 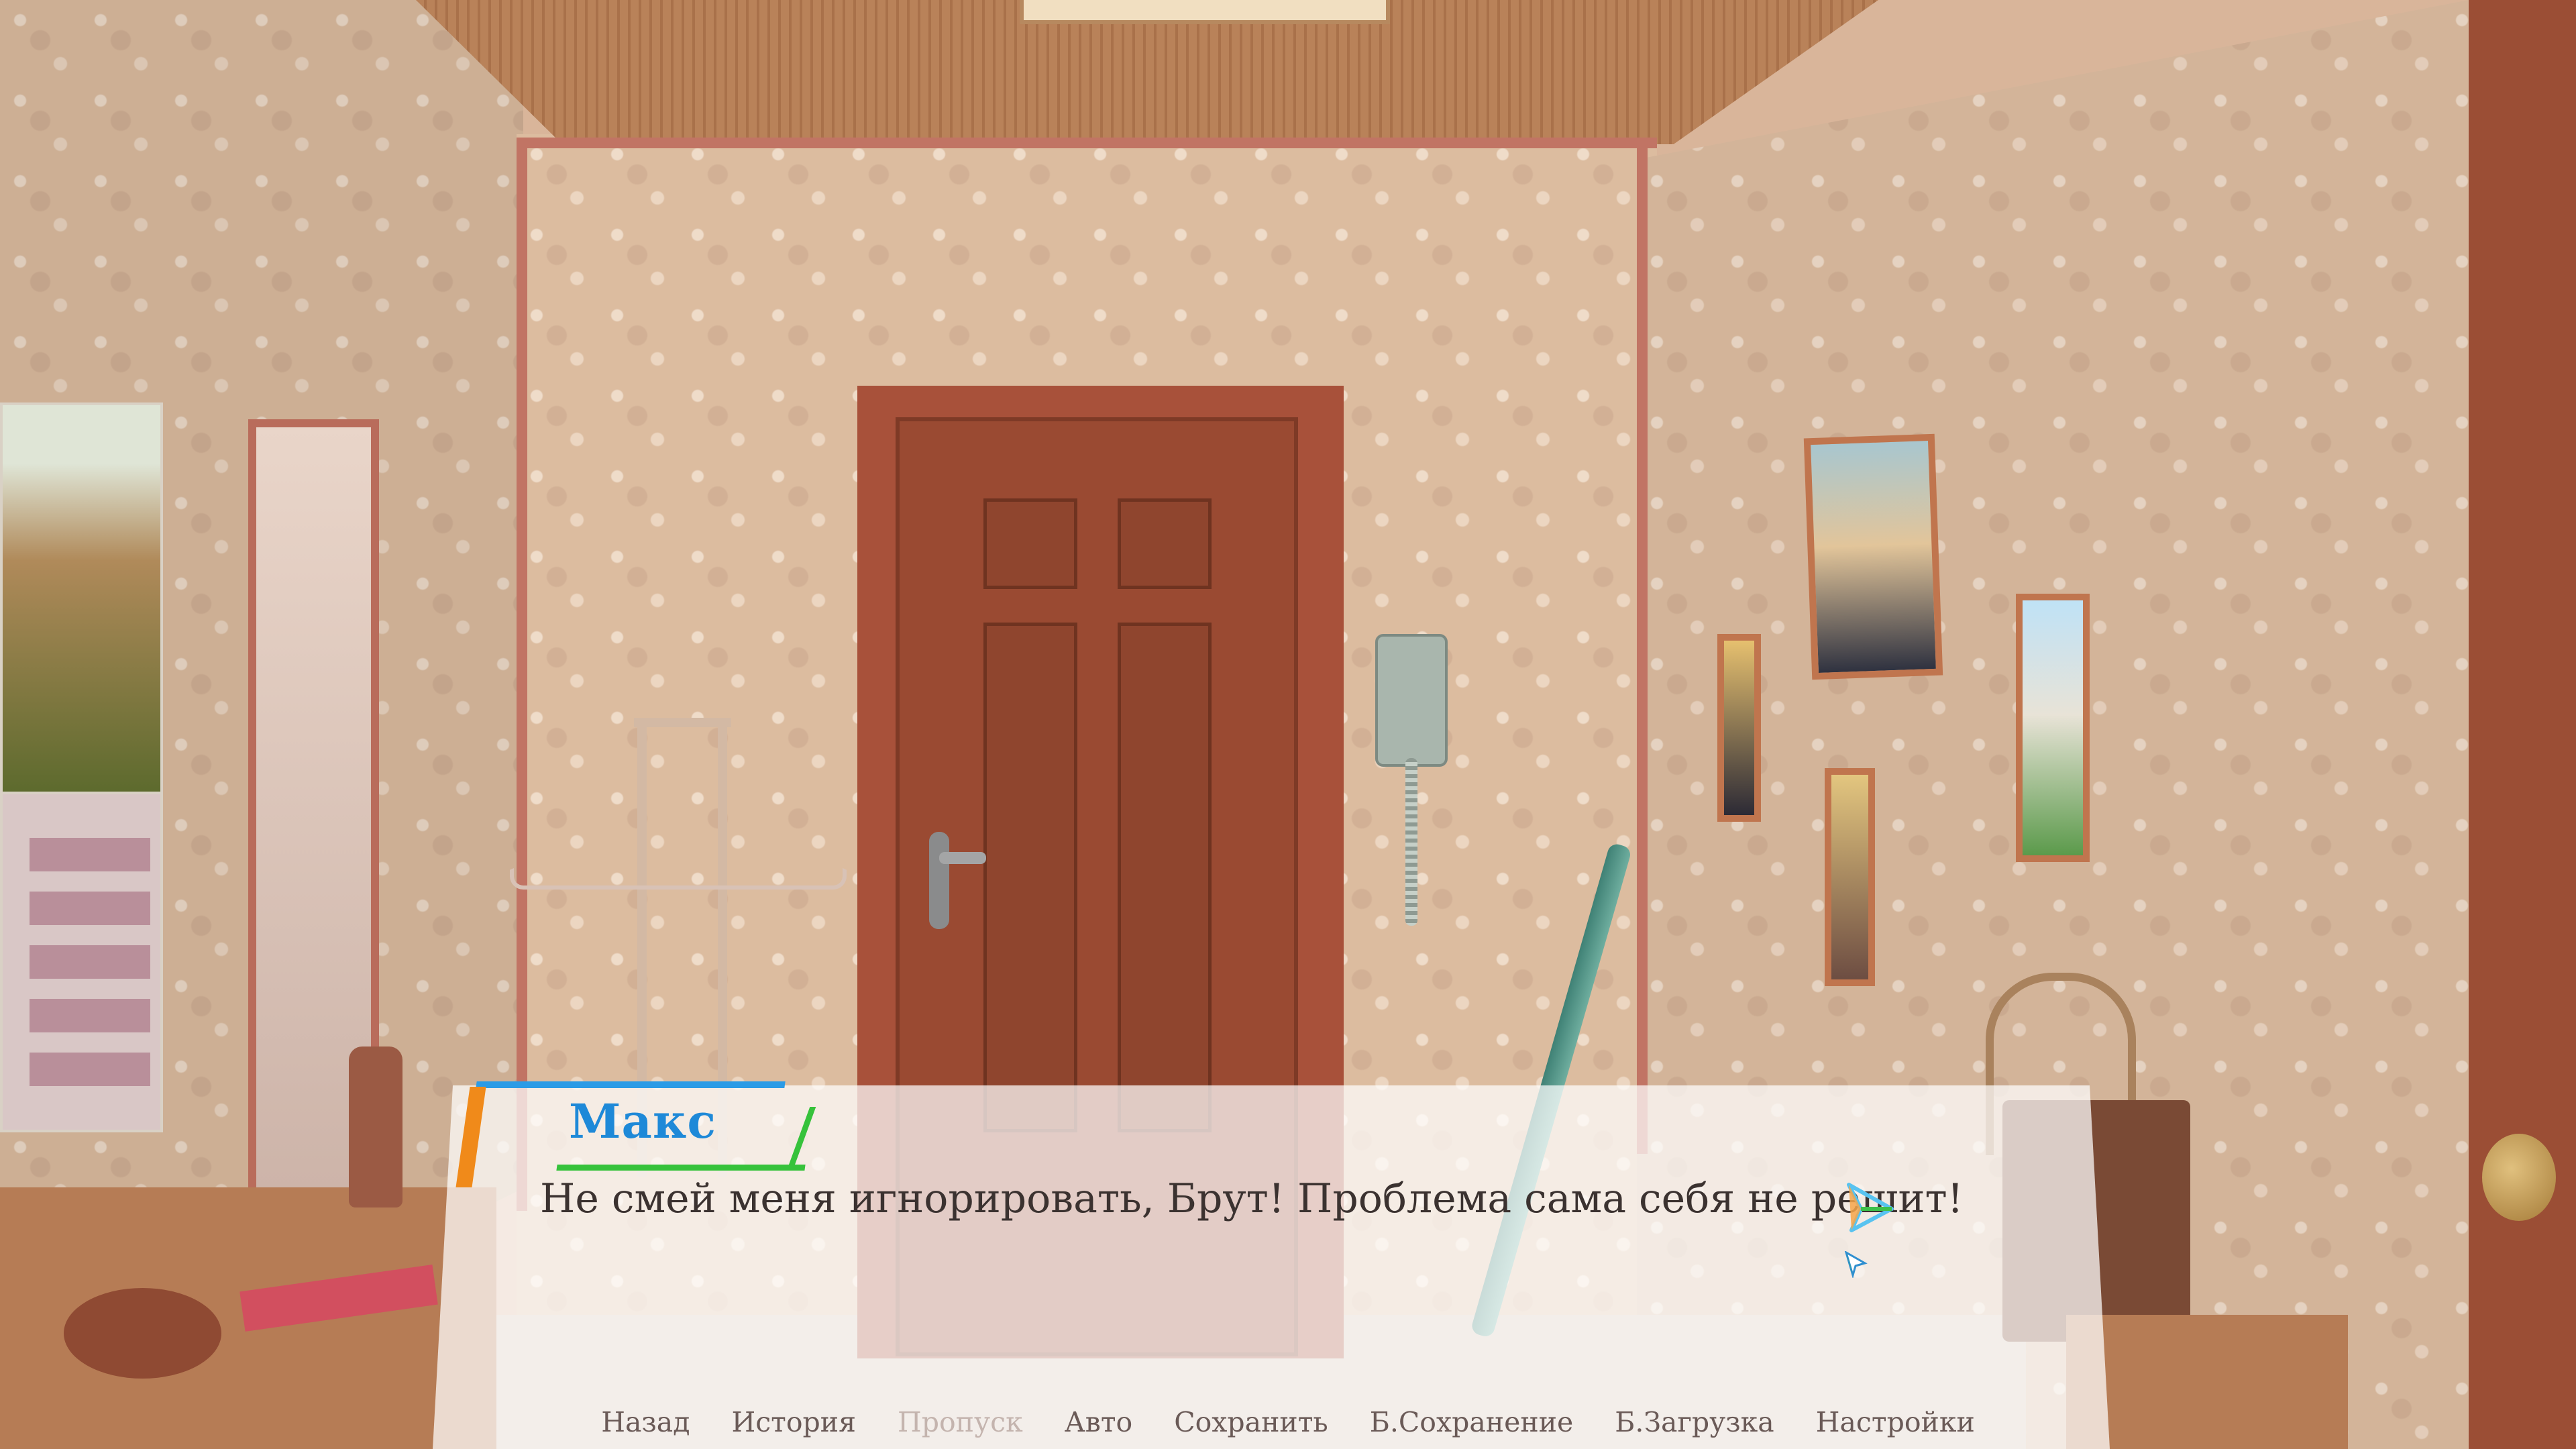 I want to click on door-knob, so click(x=2519, y=1177).